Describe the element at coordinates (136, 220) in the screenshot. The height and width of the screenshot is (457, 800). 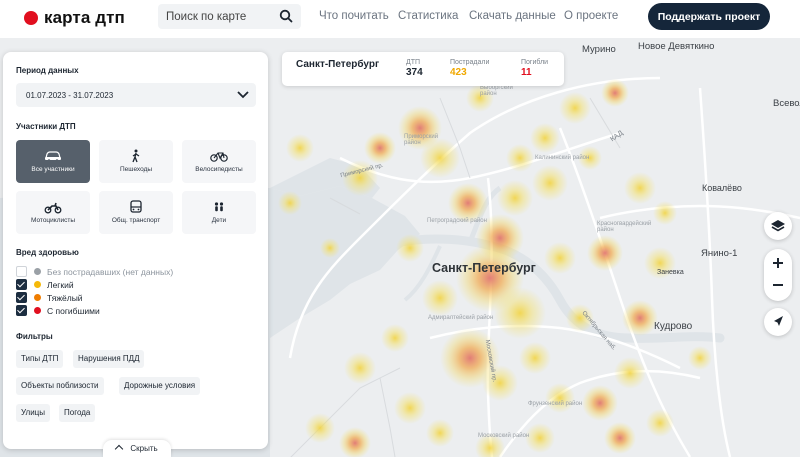
I see `participant-label: Общ. транспорт` at that location.